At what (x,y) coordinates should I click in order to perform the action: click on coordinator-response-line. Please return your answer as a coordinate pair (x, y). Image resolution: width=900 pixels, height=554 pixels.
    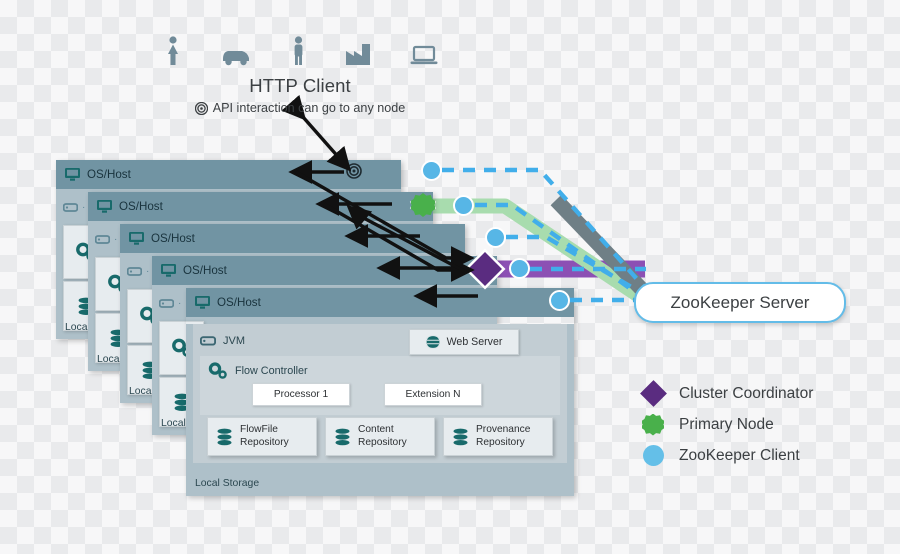
    Looking at the image, I should click on (412, 243).